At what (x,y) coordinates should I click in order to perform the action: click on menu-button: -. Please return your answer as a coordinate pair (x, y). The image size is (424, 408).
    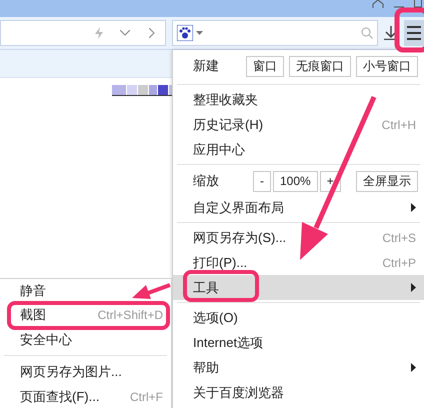
    Looking at the image, I should click on (262, 181).